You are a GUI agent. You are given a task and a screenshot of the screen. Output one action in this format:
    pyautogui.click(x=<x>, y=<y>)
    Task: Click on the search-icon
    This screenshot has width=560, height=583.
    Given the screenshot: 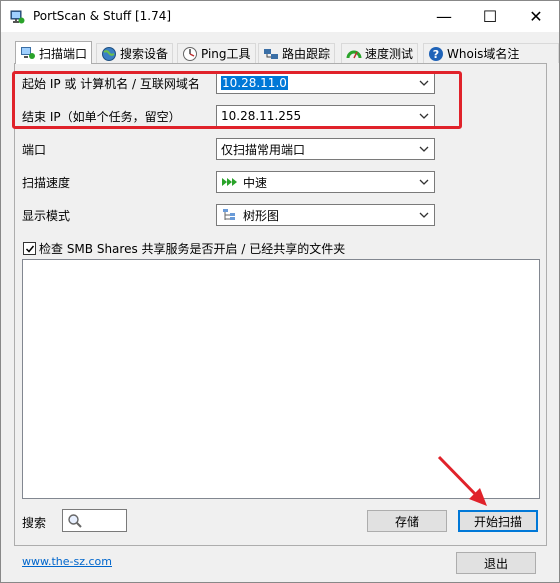 What is the action you would take?
    pyautogui.click(x=75, y=521)
    